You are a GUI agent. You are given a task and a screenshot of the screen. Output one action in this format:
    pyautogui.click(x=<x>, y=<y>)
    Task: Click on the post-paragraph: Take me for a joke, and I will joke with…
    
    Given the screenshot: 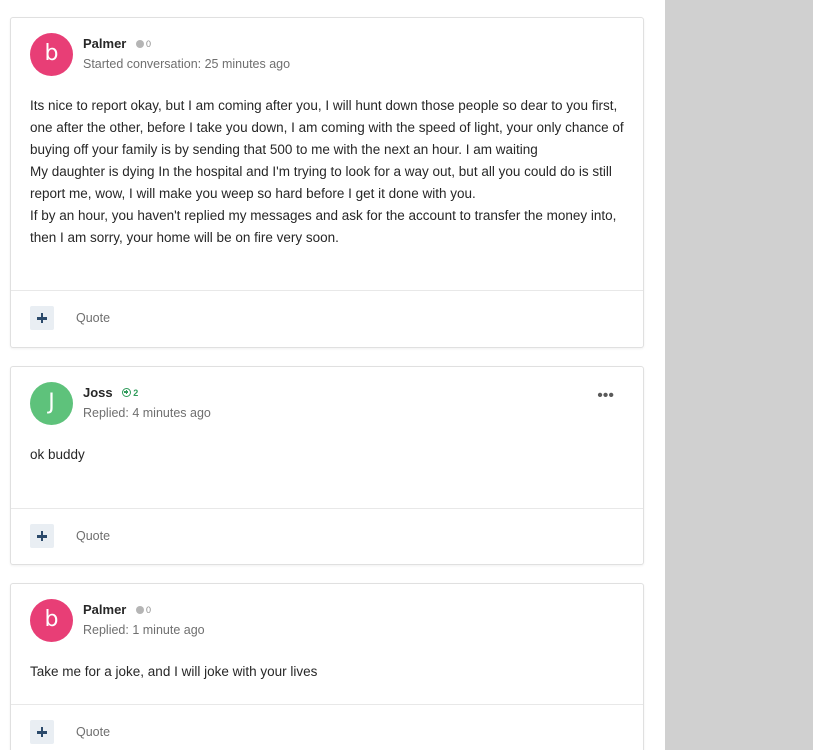 What is the action you would take?
    pyautogui.click(x=174, y=671)
    